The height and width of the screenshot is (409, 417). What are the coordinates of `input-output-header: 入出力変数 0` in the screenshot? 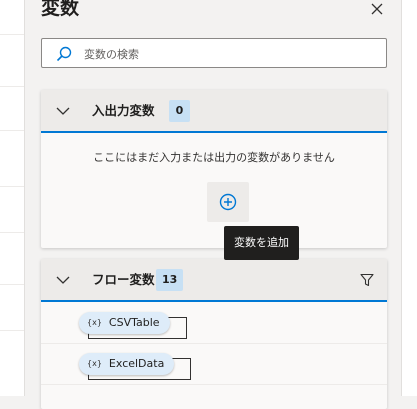 It's located at (214, 111).